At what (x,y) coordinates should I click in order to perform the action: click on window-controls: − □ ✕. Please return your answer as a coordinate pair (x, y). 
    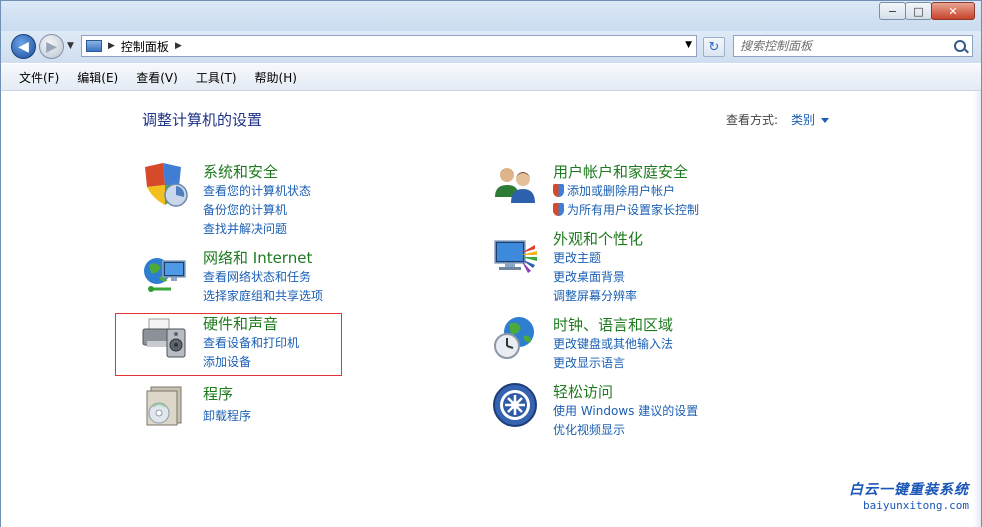
    Looking at the image, I should click on (927, 11).